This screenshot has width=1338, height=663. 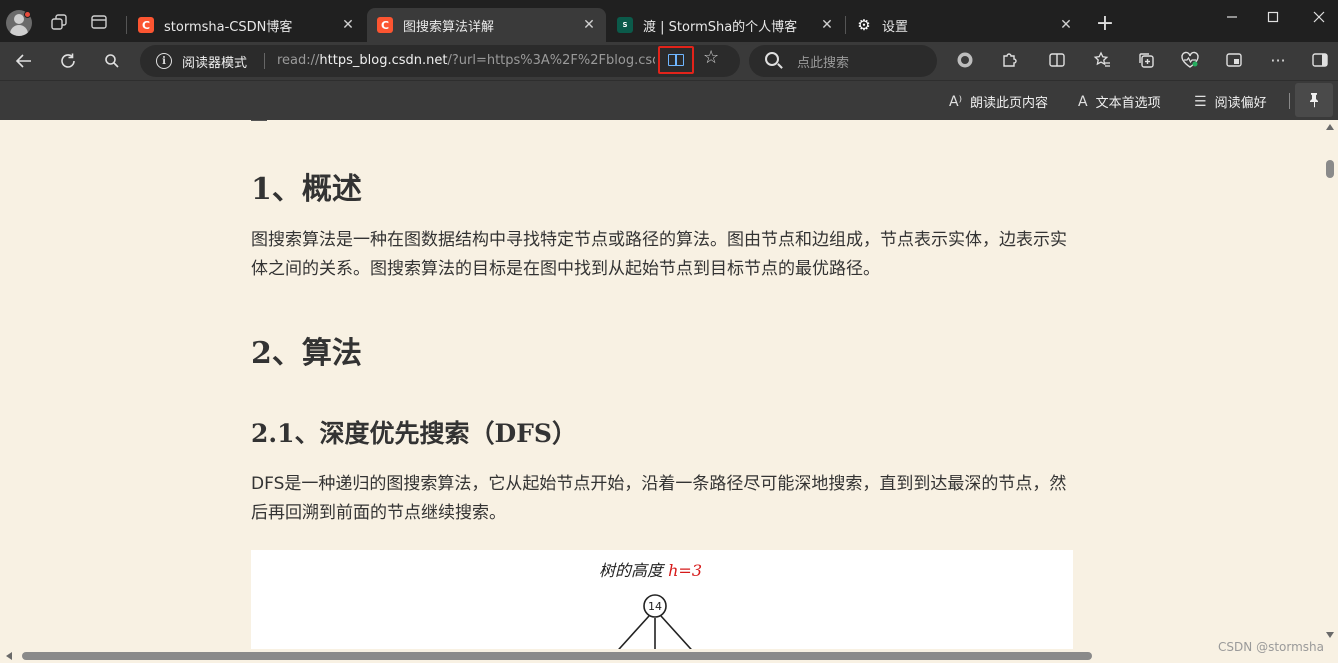 What do you see at coordinates (1105, 23) in the screenshot?
I see `new-tab-button: +` at bounding box center [1105, 23].